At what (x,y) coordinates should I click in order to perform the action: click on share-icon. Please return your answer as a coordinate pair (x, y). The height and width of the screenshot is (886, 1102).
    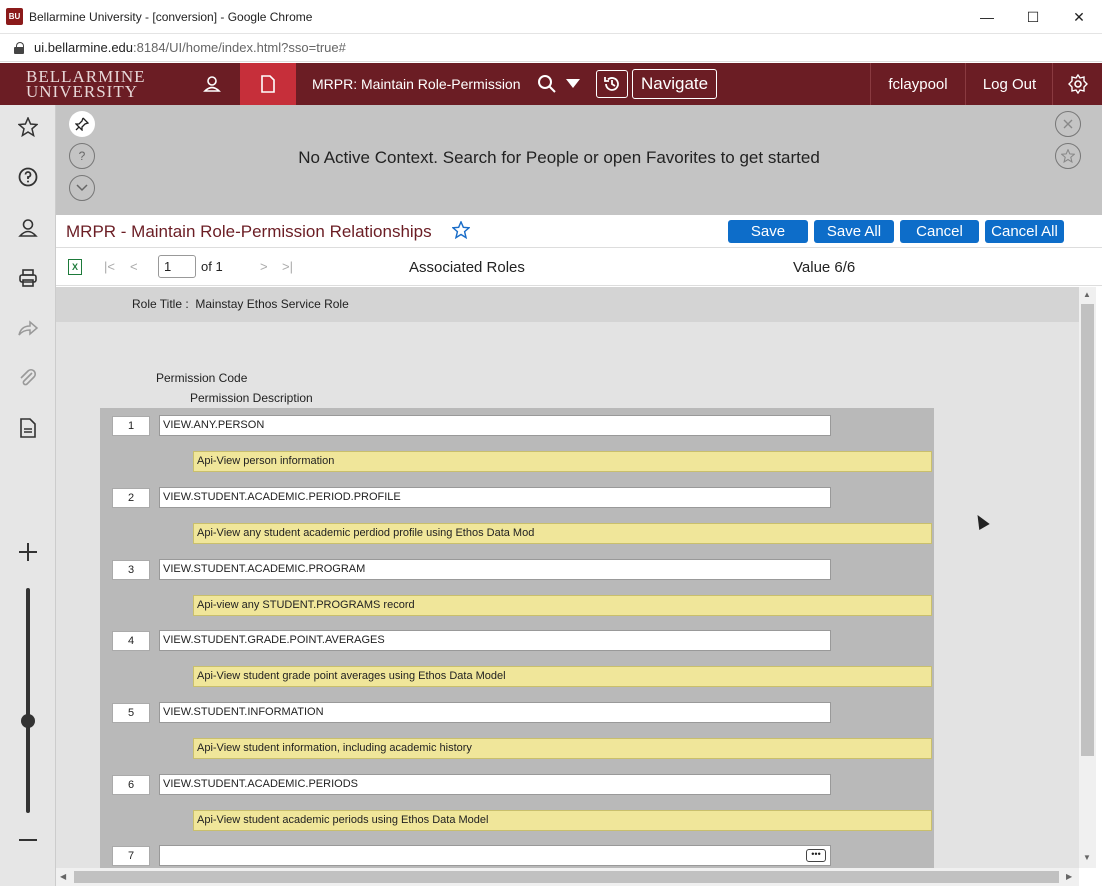
    Looking at the image, I should click on (28, 328).